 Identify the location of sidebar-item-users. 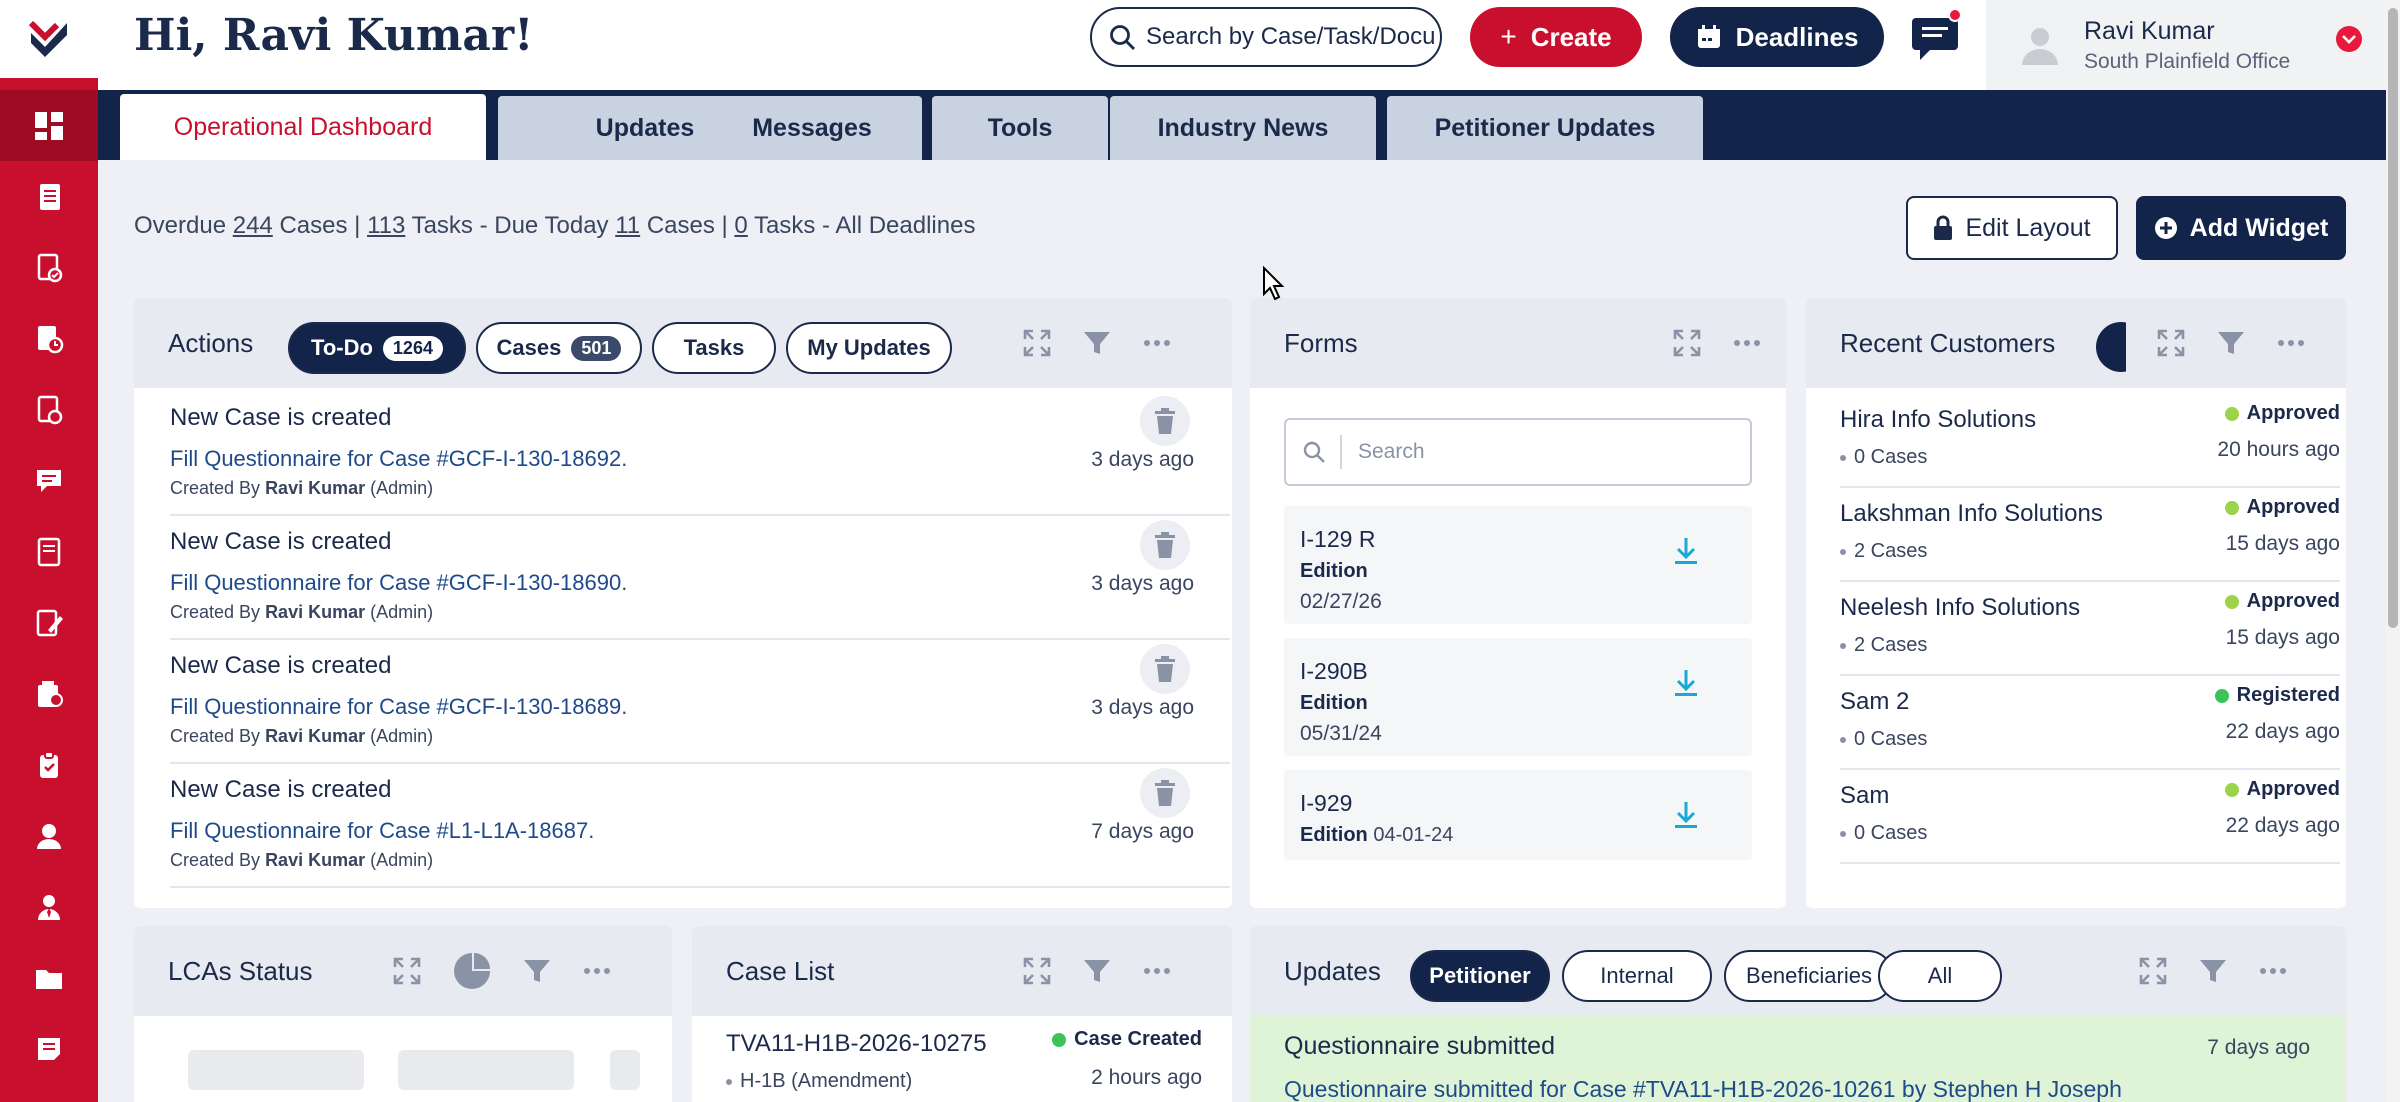
(49, 835).